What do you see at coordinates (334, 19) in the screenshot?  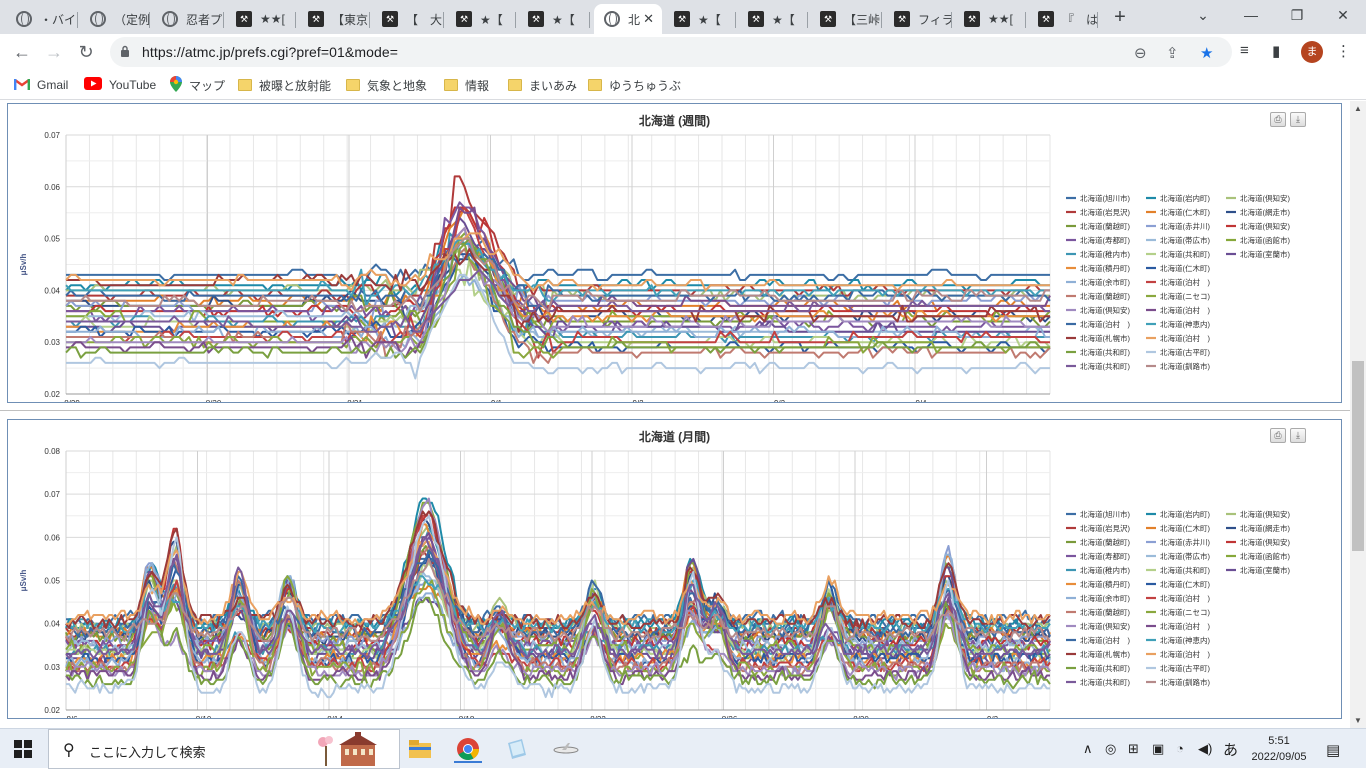 I see `browser-tab: ⚒ 【東京` at bounding box center [334, 19].